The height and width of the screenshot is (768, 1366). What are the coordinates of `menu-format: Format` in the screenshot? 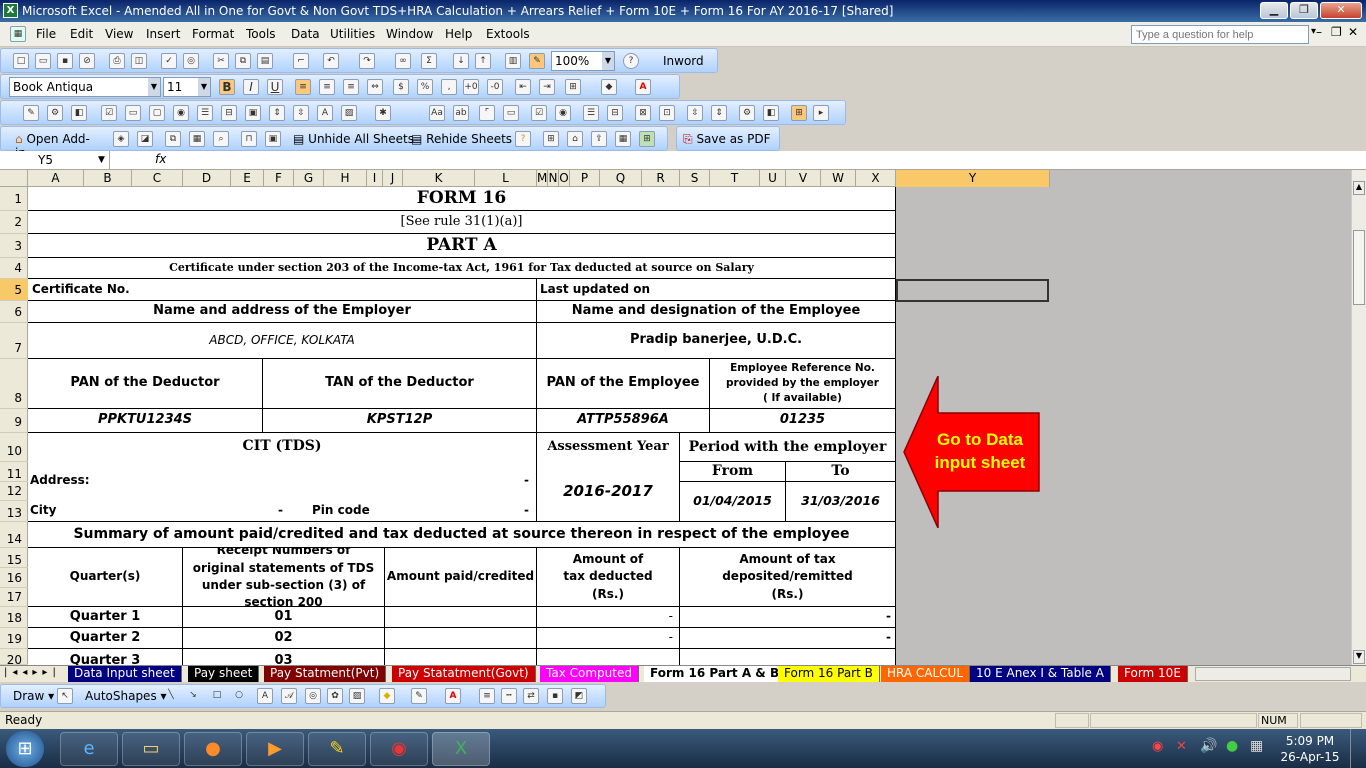 It's located at (213, 34).